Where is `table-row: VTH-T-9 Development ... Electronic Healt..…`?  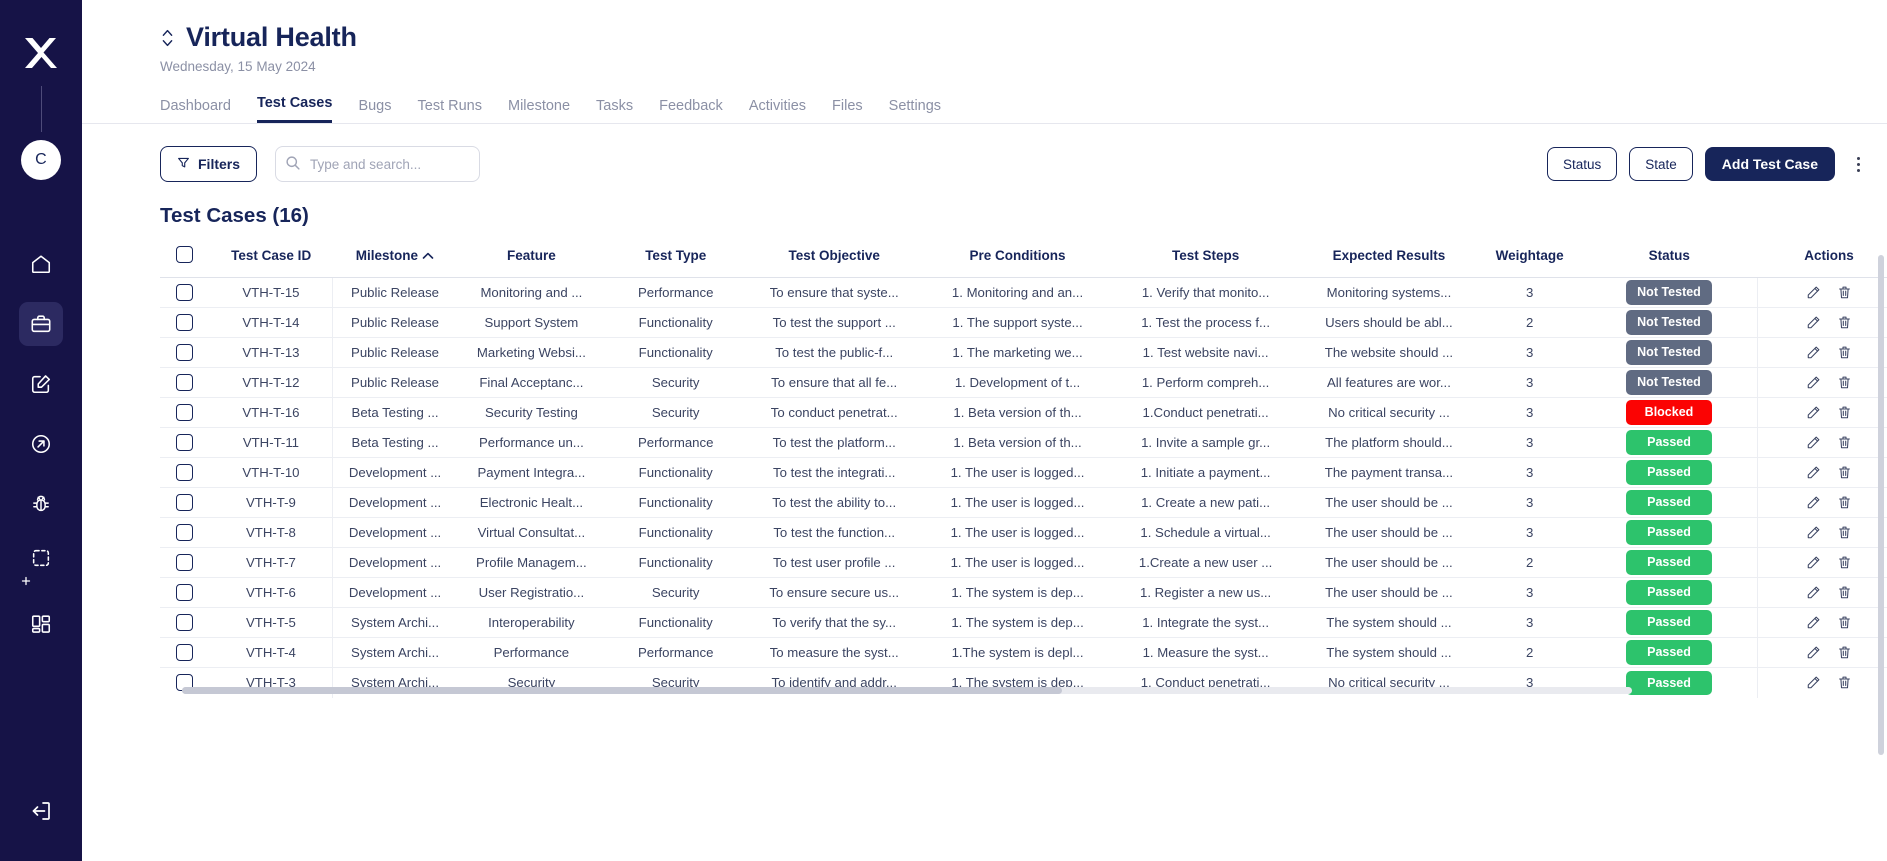
table-row: VTH-T-9 Development ... Electronic Healt..… is located at coordinates (1023, 502).